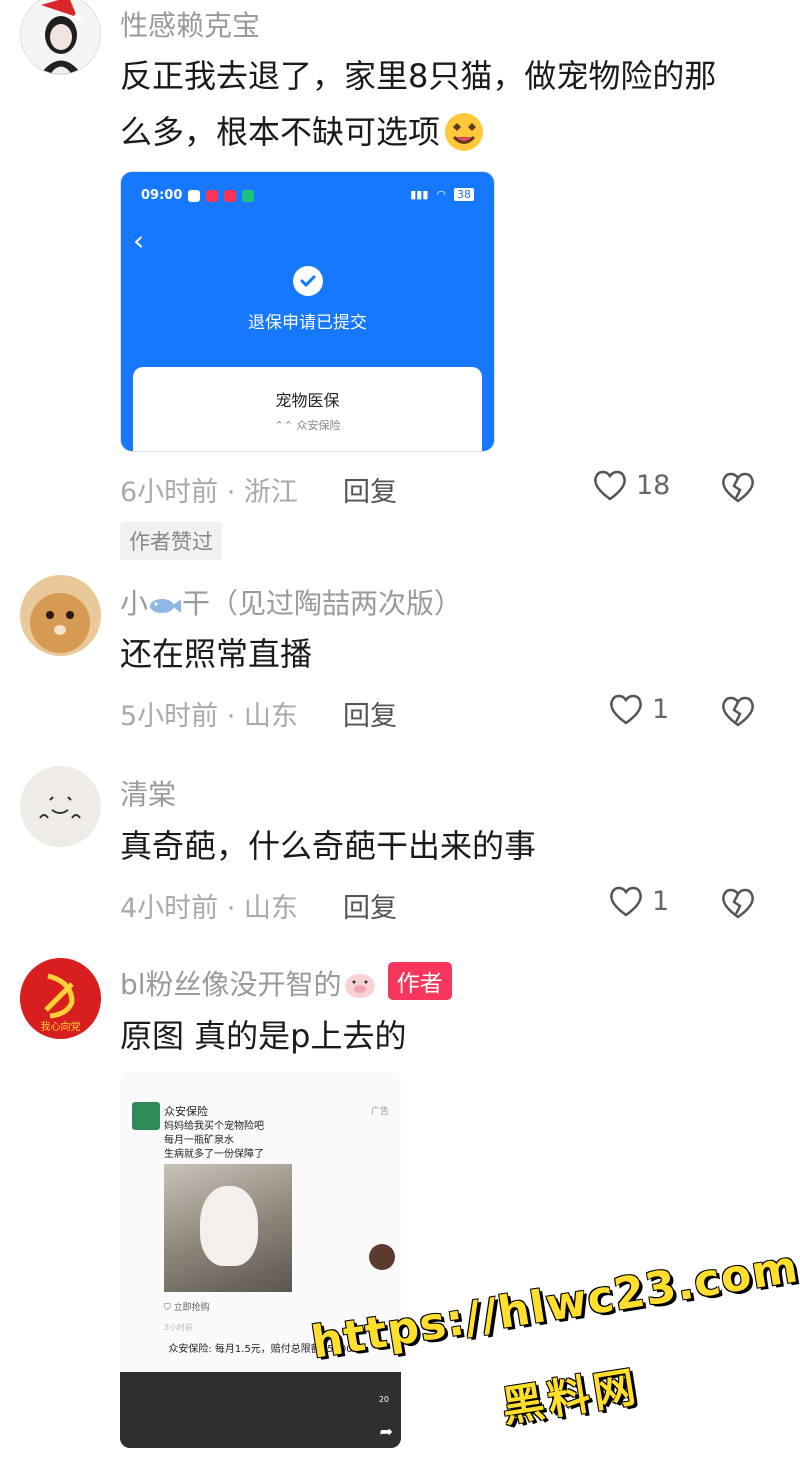 This screenshot has height=1461, width=800. I want to click on dark-footer, so click(260, 1410).